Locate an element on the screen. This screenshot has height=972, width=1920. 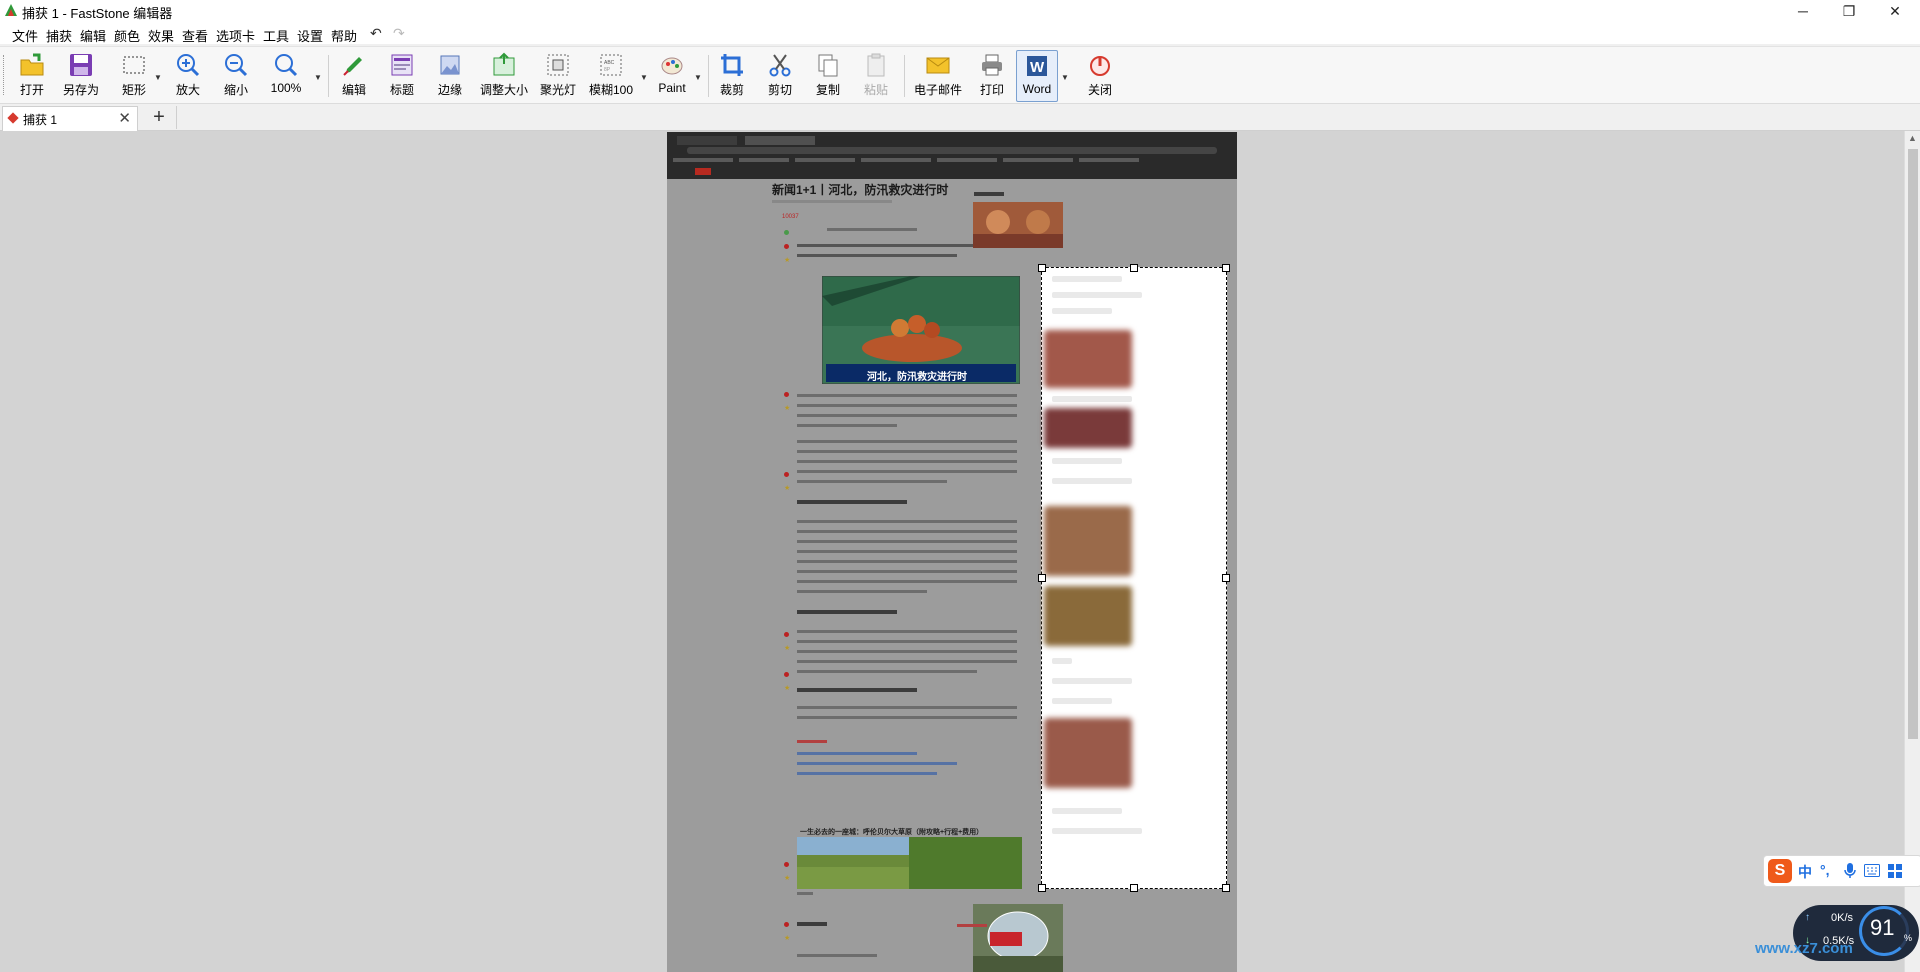
menu-file: 文件 is located at coordinates (25, 35).